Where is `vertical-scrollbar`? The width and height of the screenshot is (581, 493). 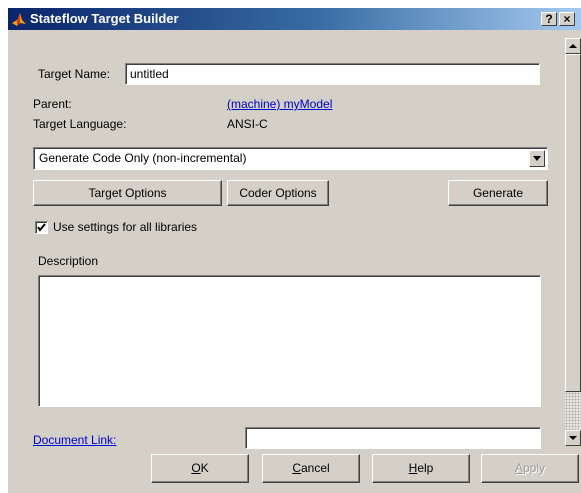 vertical-scrollbar is located at coordinates (573, 242).